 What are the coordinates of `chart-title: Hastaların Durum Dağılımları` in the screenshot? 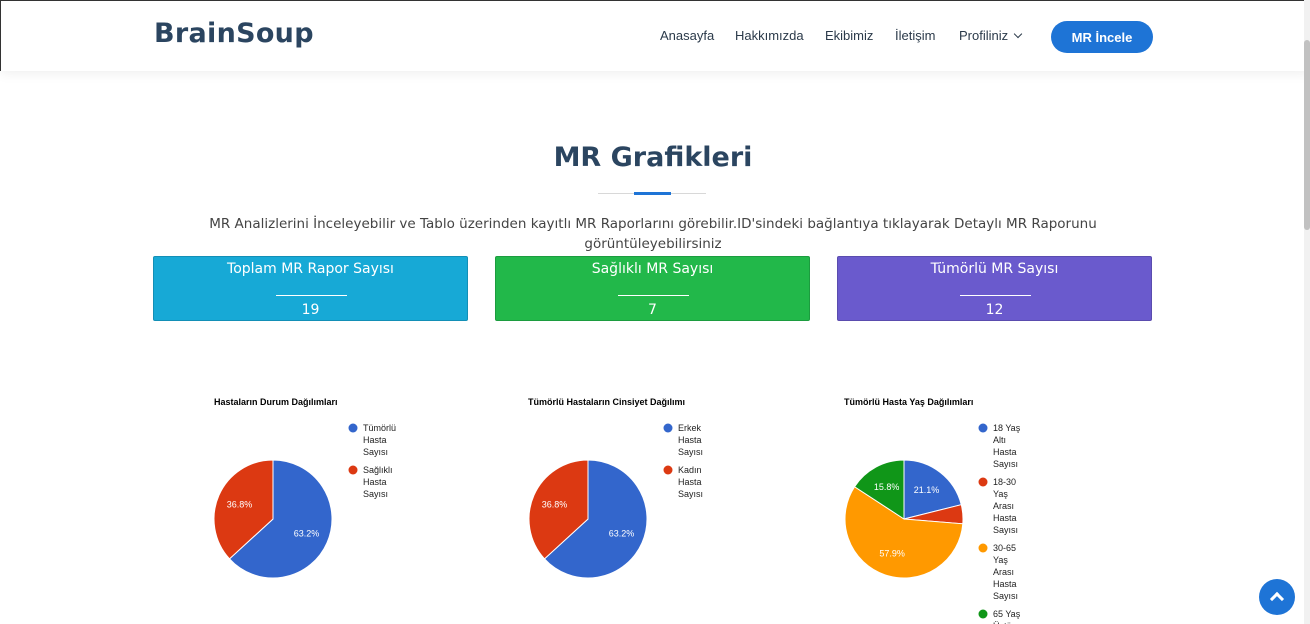 It's located at (276, 402).